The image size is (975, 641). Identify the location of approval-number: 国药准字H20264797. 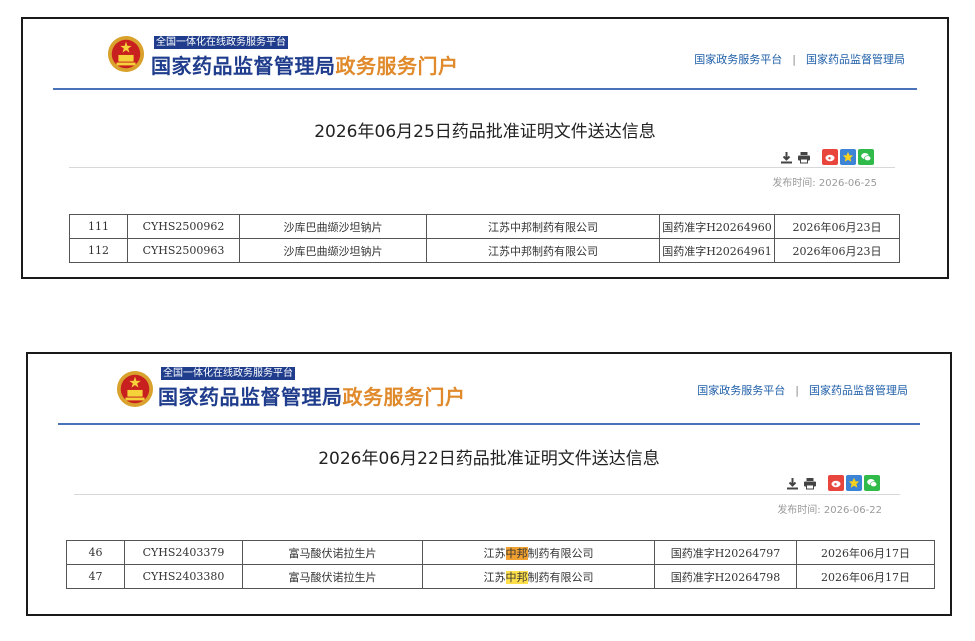
(725, 552).